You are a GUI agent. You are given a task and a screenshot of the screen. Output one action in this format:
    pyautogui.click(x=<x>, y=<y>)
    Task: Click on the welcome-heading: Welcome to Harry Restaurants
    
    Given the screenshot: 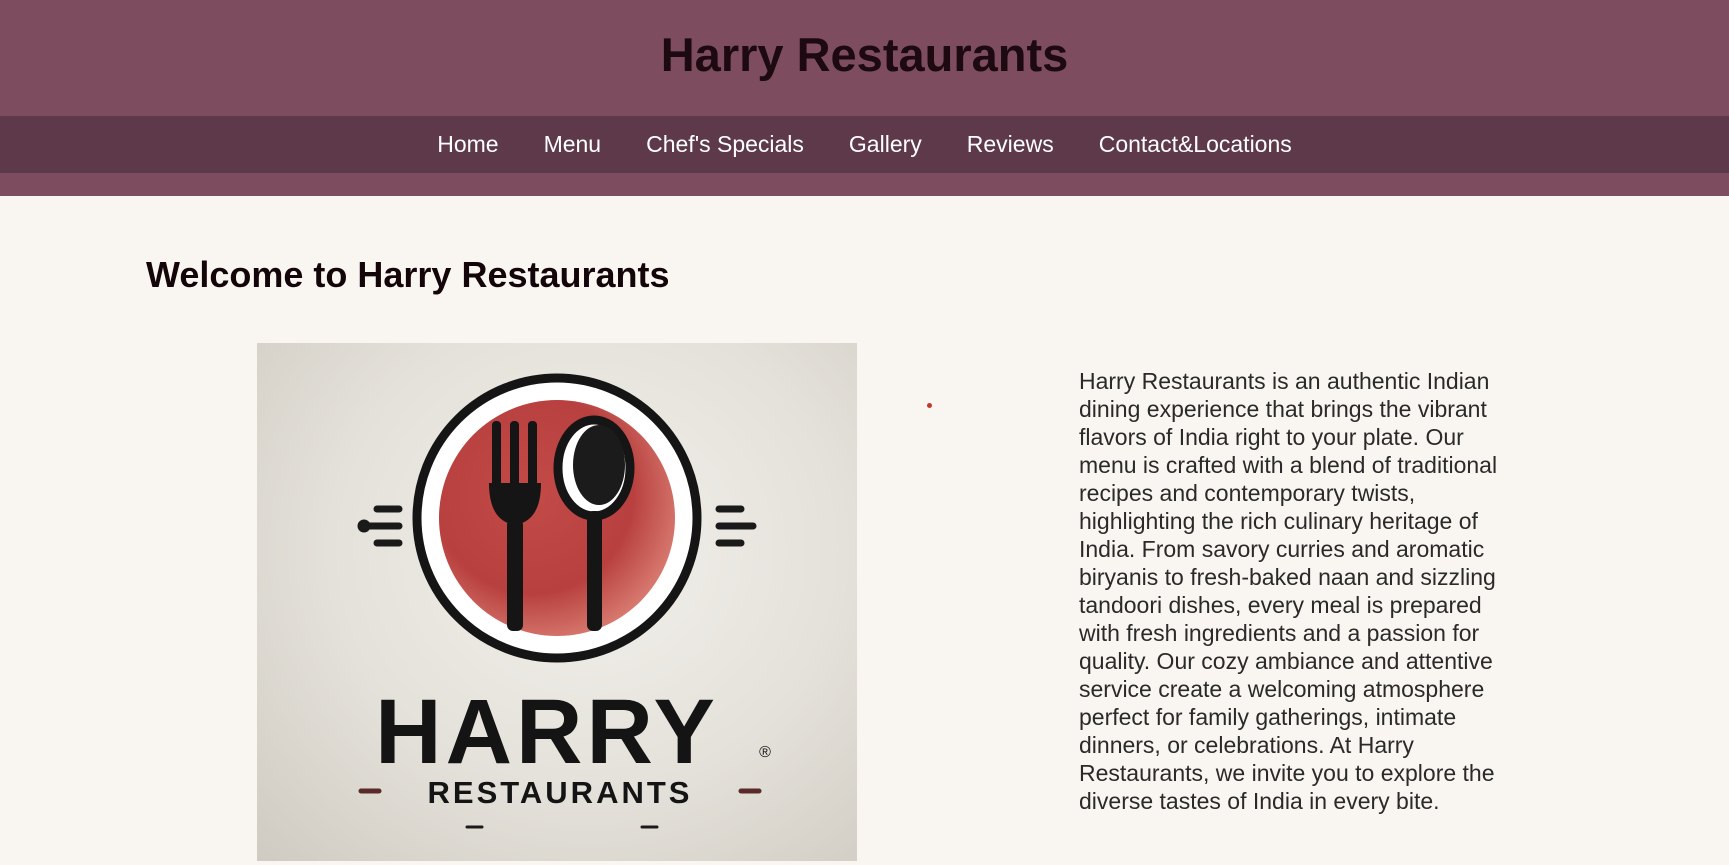 What is the action you would take?
    pyautogui.click(x=408, y=274)
    